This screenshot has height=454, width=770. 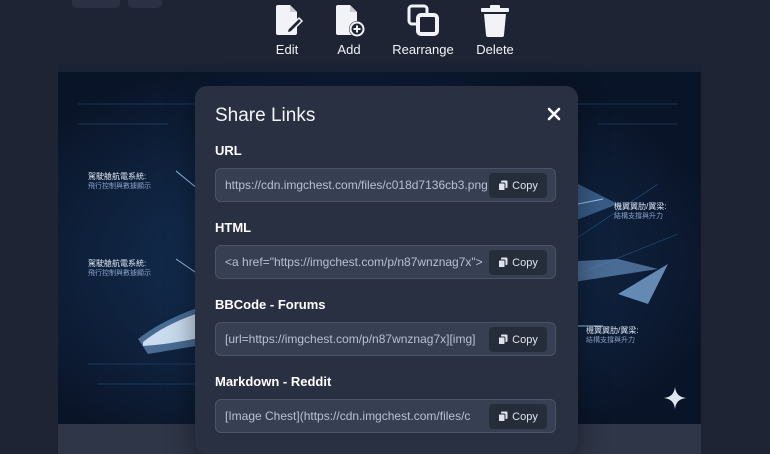 What do you see at coordinates (423, 20) in the screenshot?
I see `rearrange-icon` at bounding box center [423, 20].